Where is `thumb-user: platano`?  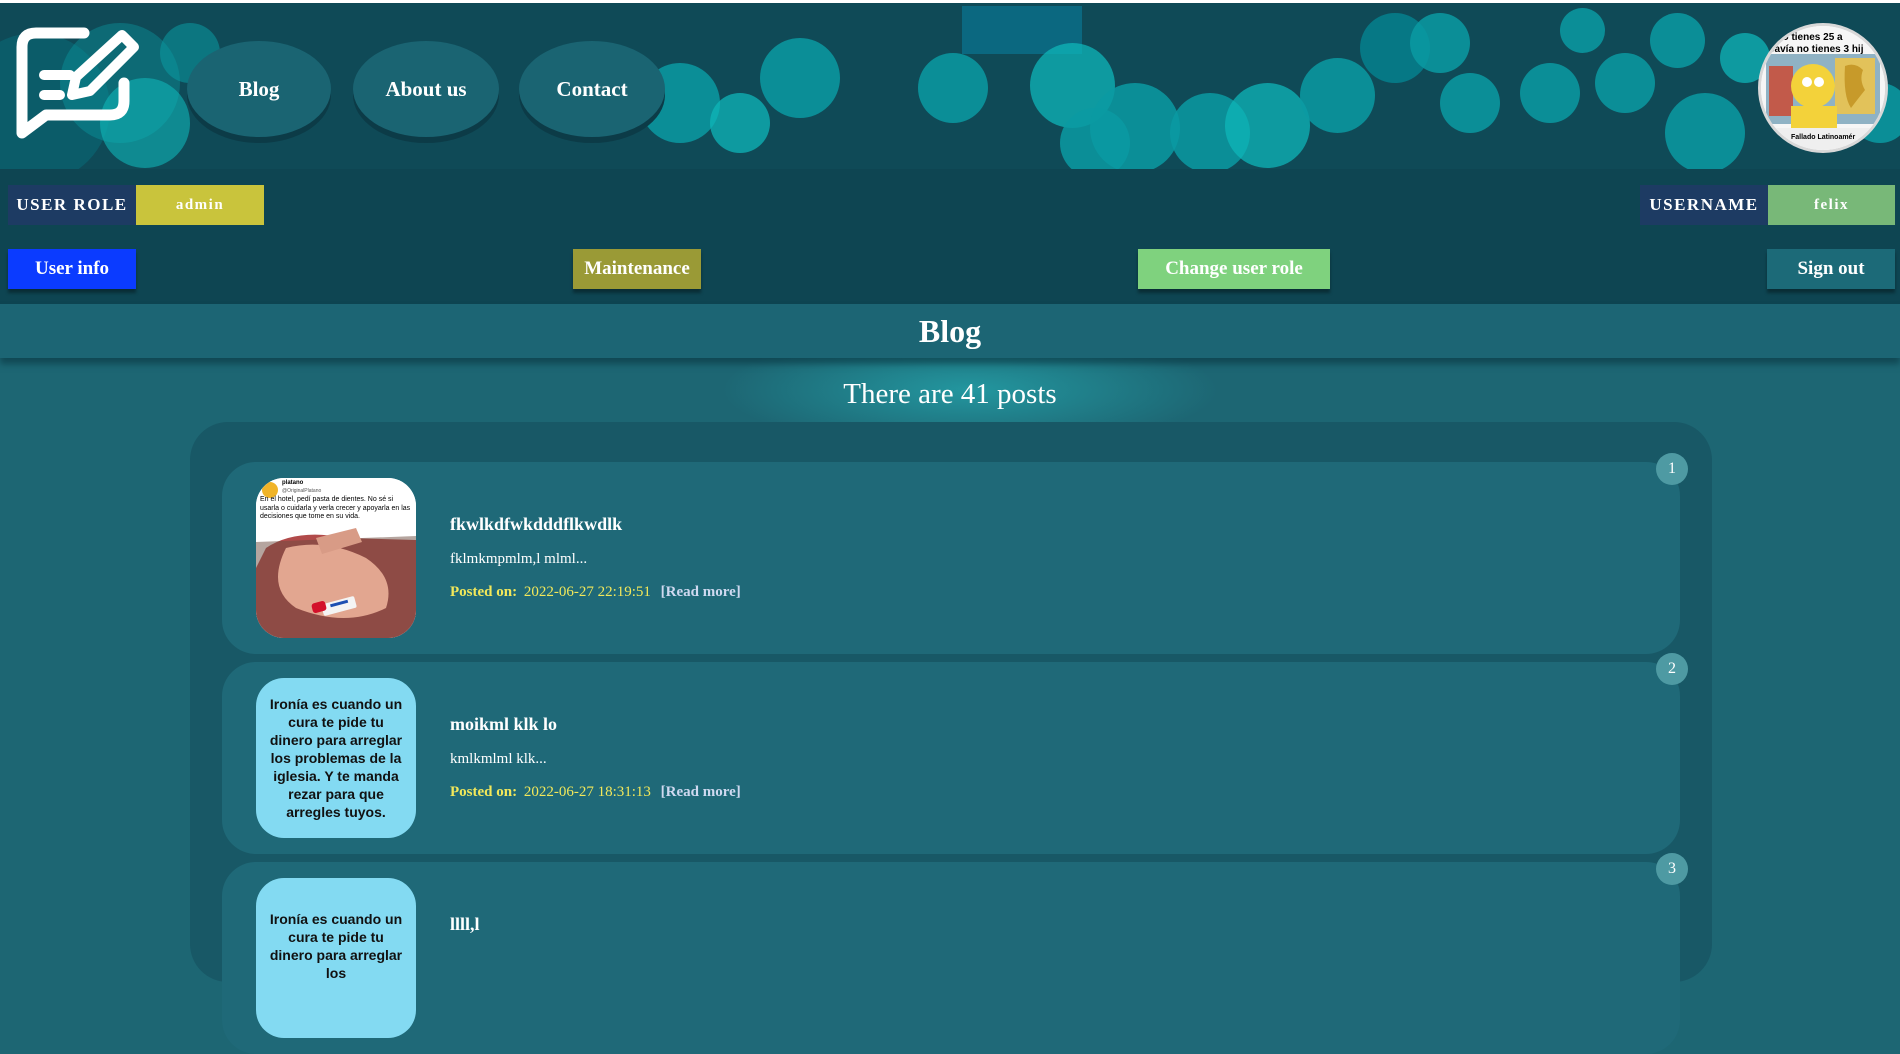 thumb-user: platano is located at coordinates (293, 483).